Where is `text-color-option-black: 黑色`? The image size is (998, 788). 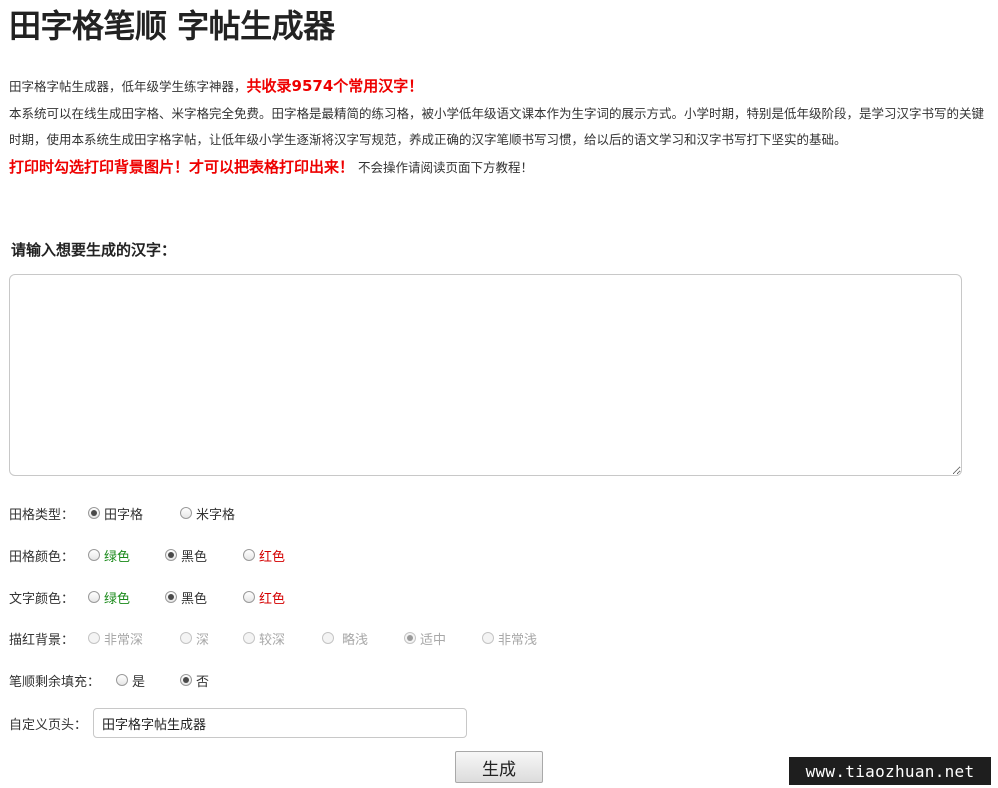
text-color-option-black: 黑色 is located at coordinates (186, 597).